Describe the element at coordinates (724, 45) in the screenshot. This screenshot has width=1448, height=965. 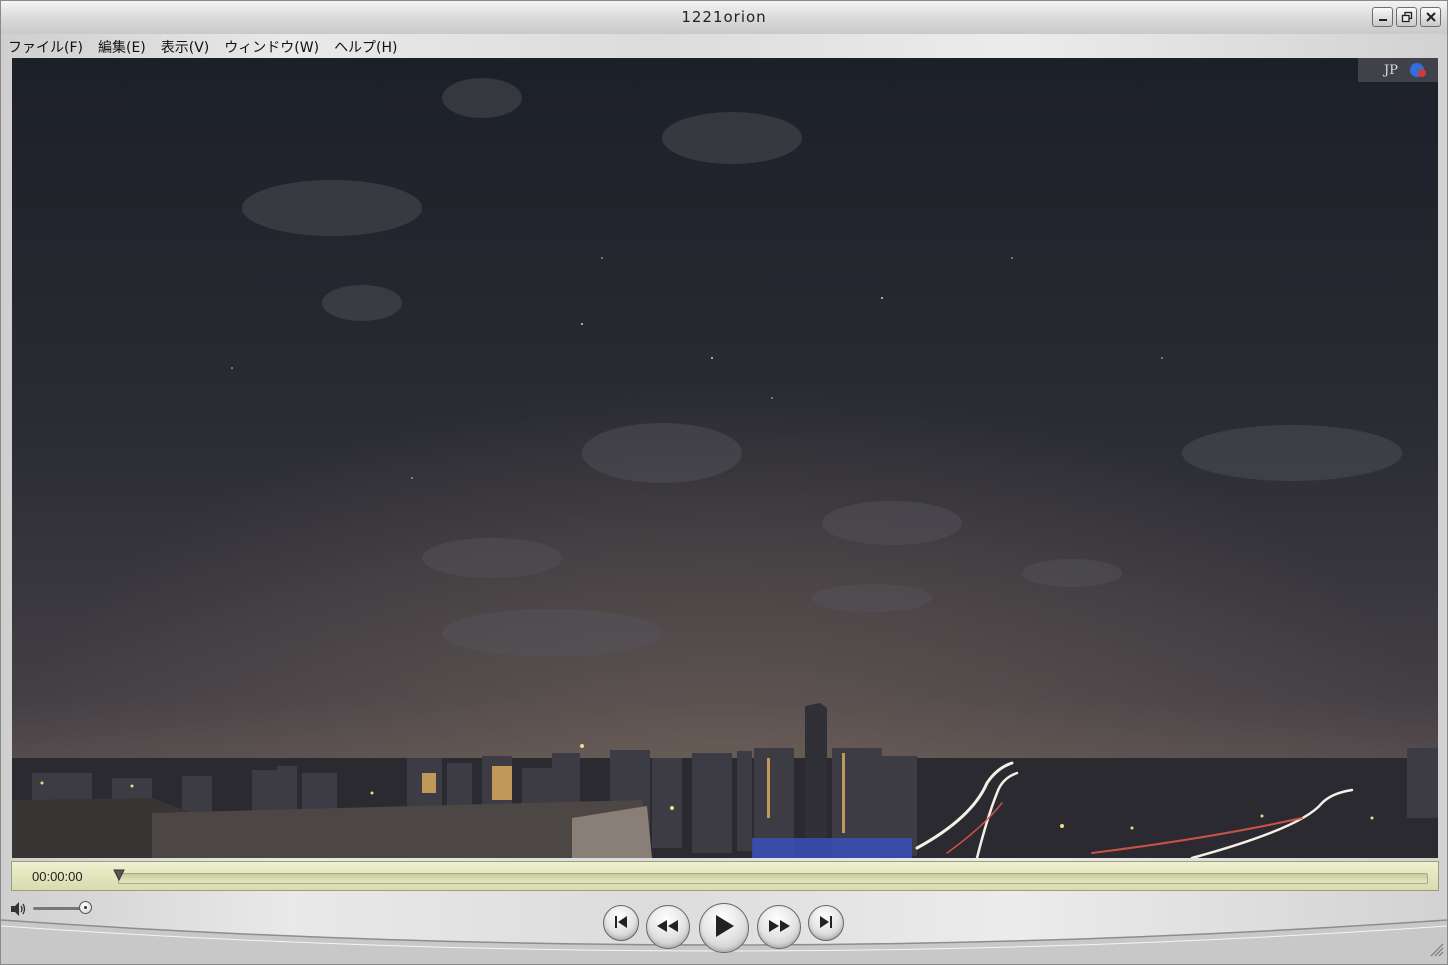
I see `menu-bar: ファイル(F) 編集(E) 表示(V) ウィンドウ(W) ヘルプ(H)` at that location.